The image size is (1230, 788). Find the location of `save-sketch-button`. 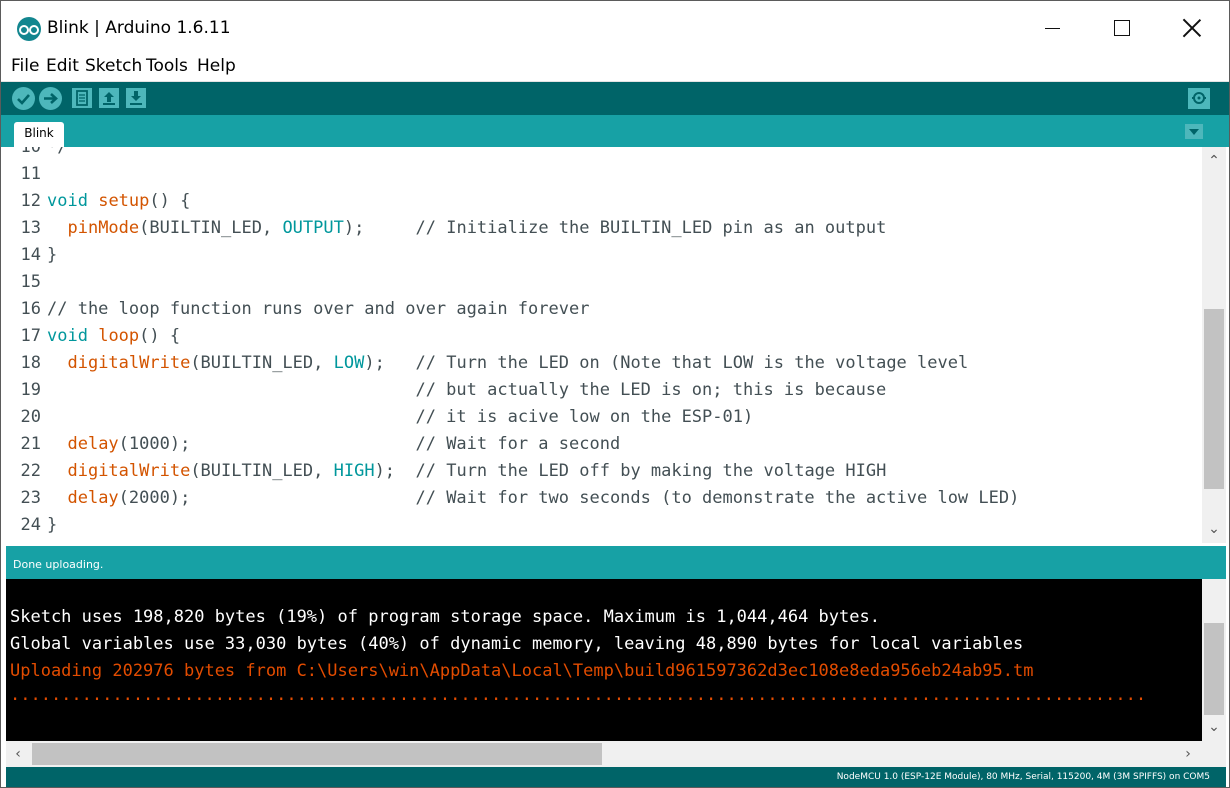

save-sketch-button is located at coordinates (136, 98).